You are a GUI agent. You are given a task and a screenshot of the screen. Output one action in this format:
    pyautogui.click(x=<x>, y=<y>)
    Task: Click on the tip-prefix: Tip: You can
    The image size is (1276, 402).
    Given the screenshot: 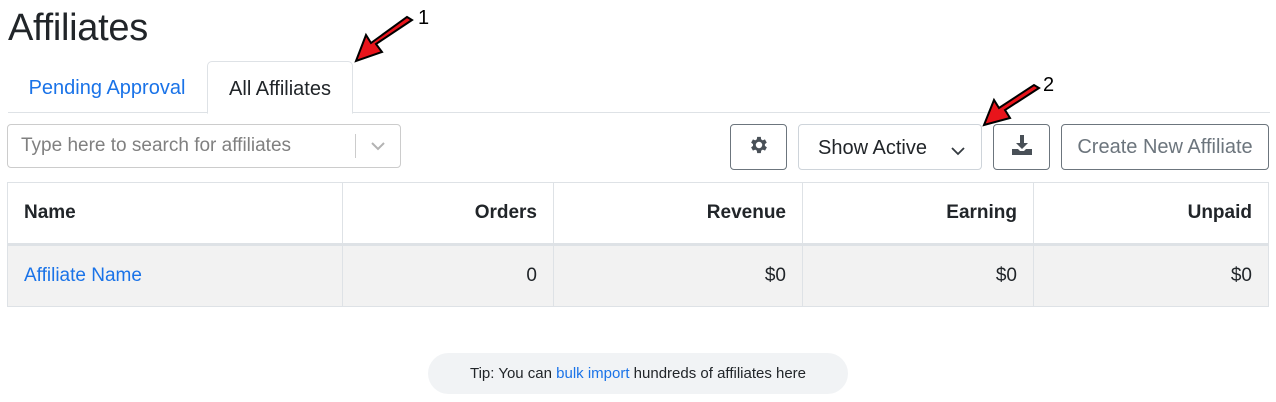 What is the action you would take?
    pyautogui.click(x=513, y=373)
    